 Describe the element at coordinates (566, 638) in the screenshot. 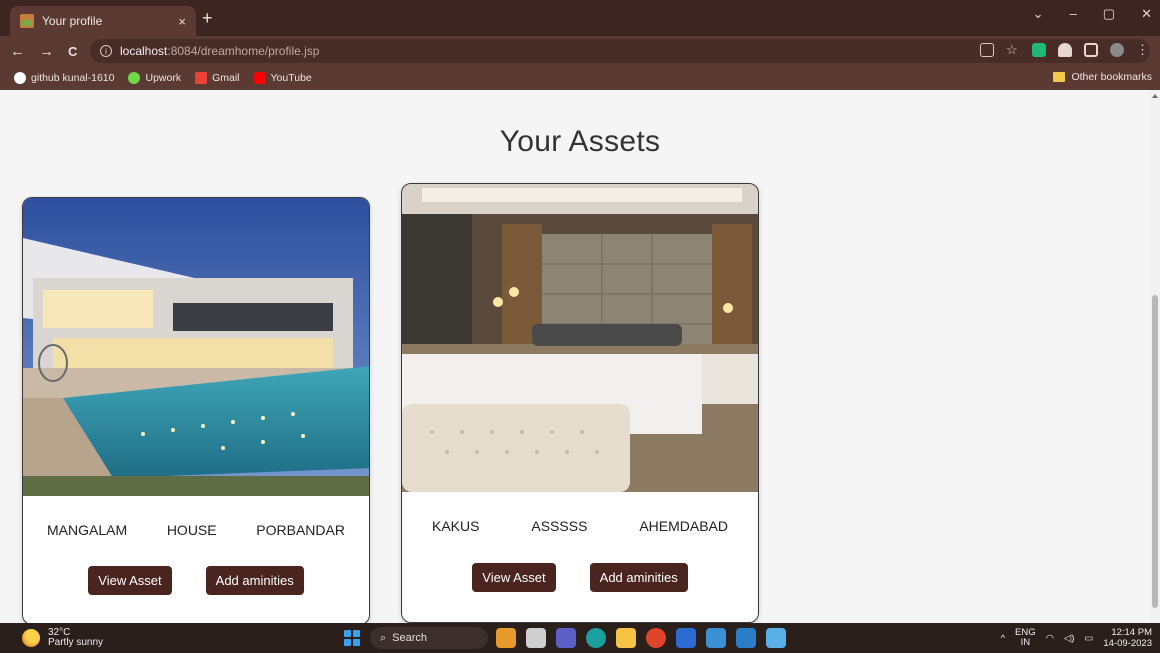

I see `teams-icon` at that location.